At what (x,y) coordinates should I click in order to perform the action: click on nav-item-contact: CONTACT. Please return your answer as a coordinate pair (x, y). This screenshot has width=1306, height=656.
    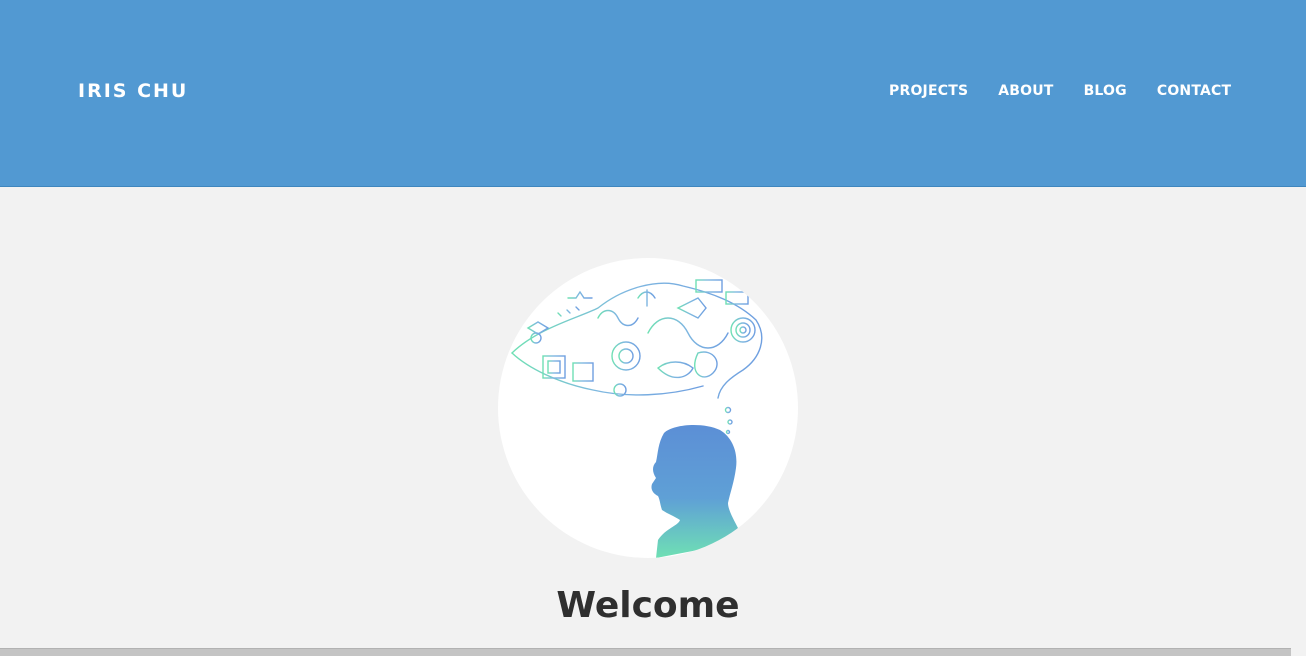
    Looking at the image, I should click on (1194, 91).